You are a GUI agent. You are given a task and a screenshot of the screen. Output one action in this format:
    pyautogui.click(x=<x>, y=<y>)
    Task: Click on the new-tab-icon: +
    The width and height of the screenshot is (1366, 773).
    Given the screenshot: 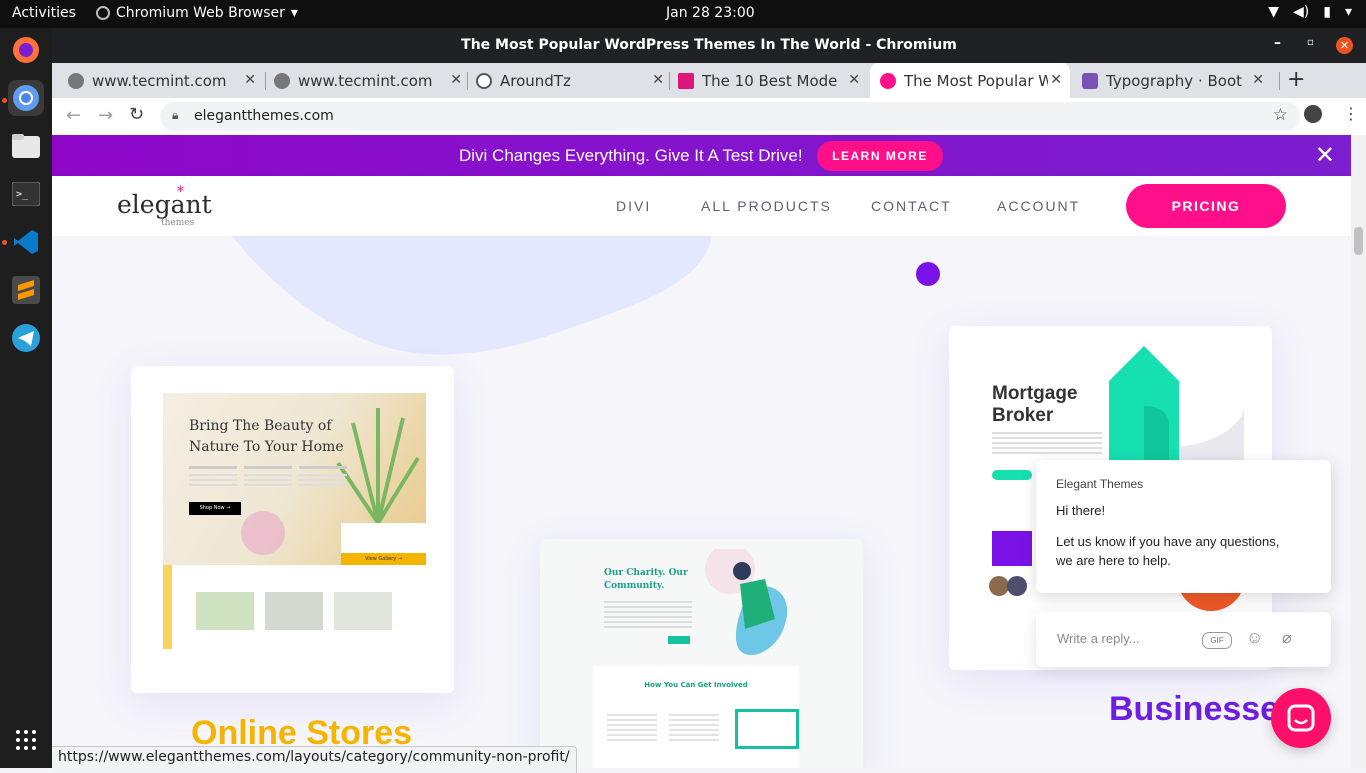 What is the action you would take?
    pyautogui.click(x=1296, y=79)
    